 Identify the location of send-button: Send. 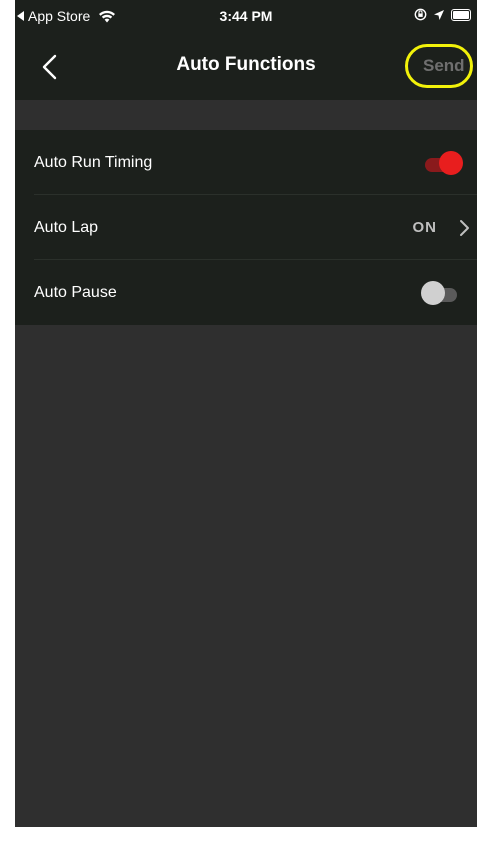
(444, 66).